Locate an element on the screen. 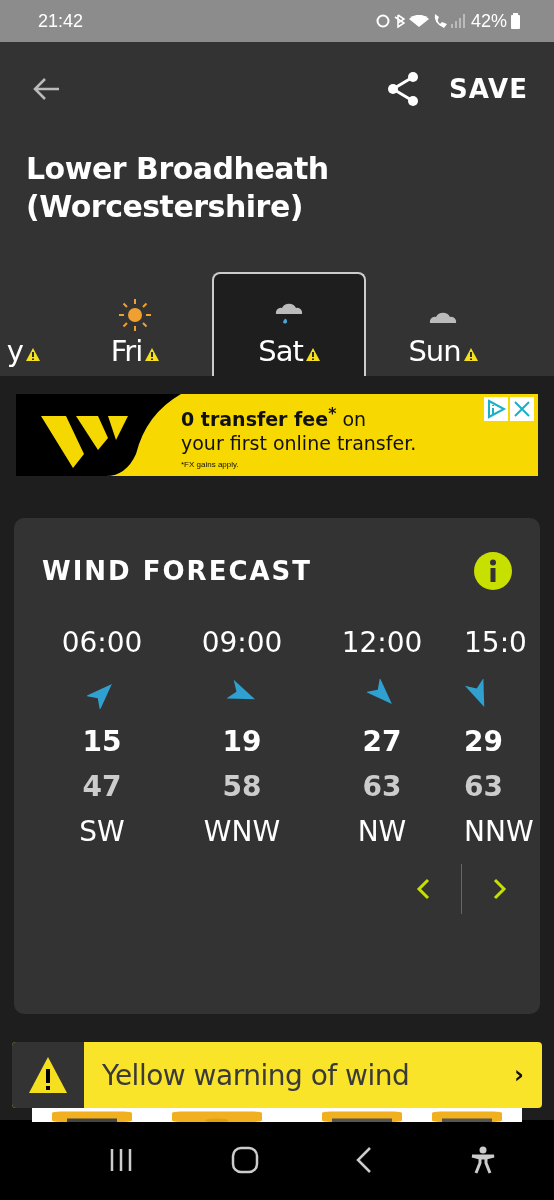 The image size is (554, 1200). day-tab: Fri is located at coordinates (135, 324).